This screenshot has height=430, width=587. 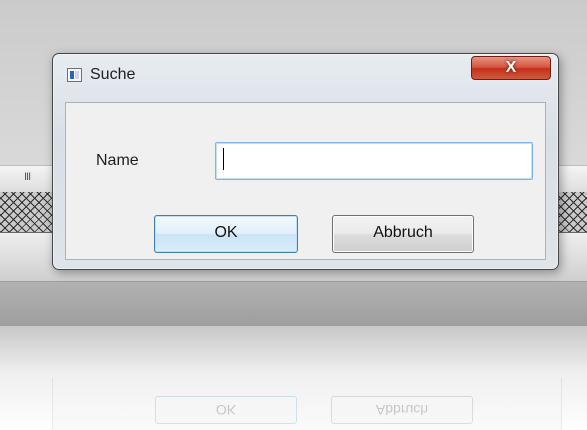 I want to click on background-band, so click(x=293, y=304).